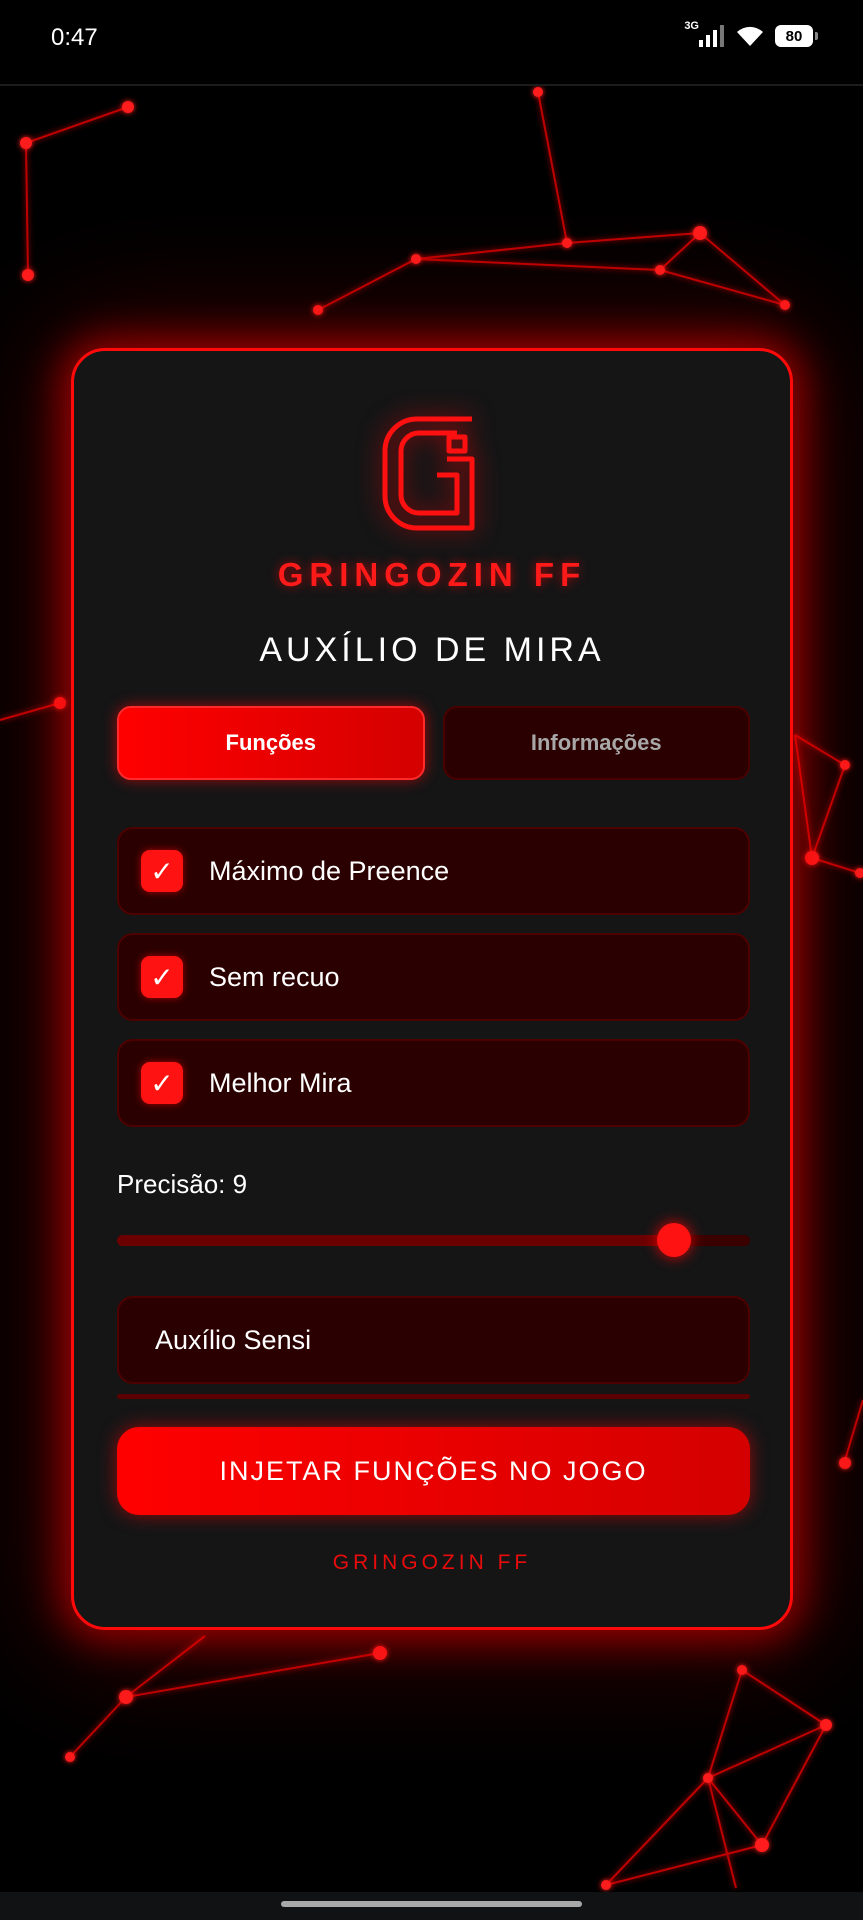 This screenshot has width=863, height=1920. Describe the element at coordinates (433, 1340) in the screenshot. I see `sensi-field: Auxílio Sensi` at that location.